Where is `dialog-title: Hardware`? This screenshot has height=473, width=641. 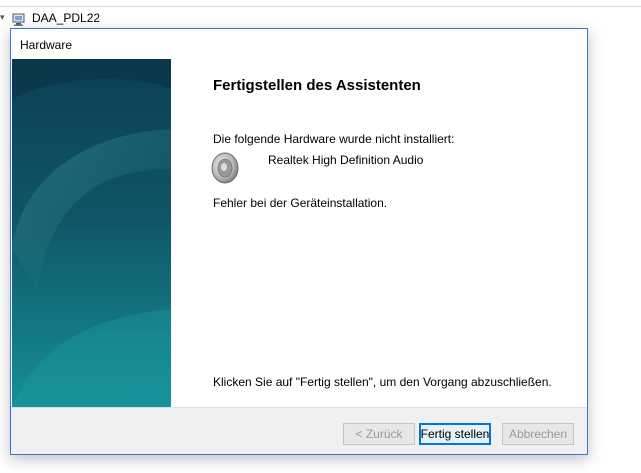
dialog-title: Hardware is located at coordinates (46, 45).